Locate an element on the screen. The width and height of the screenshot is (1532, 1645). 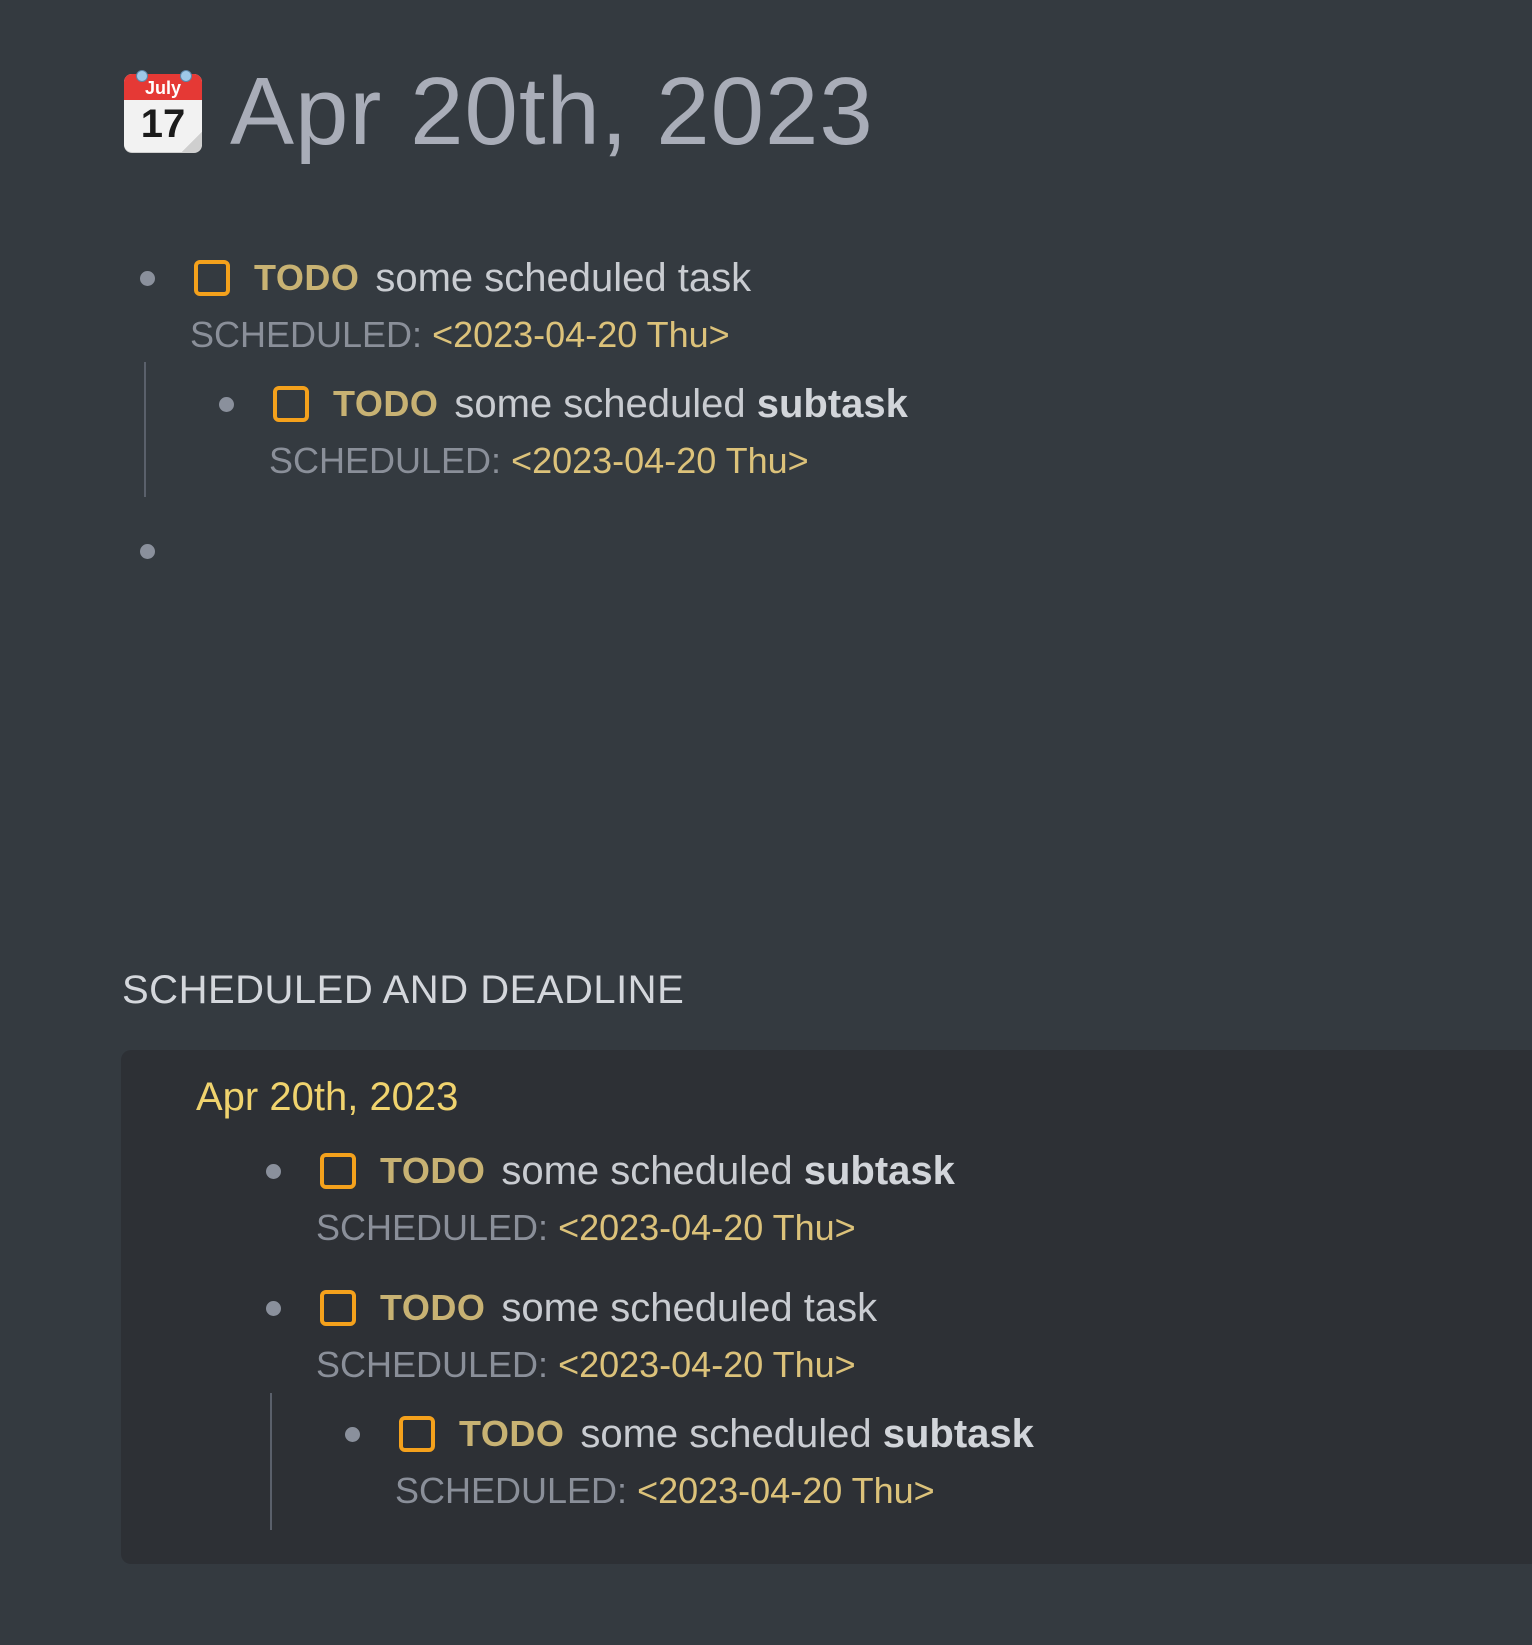
scheduled-deadline-heading: SCHEDULED AND DEADLINE is located at coordinates (403, 990).